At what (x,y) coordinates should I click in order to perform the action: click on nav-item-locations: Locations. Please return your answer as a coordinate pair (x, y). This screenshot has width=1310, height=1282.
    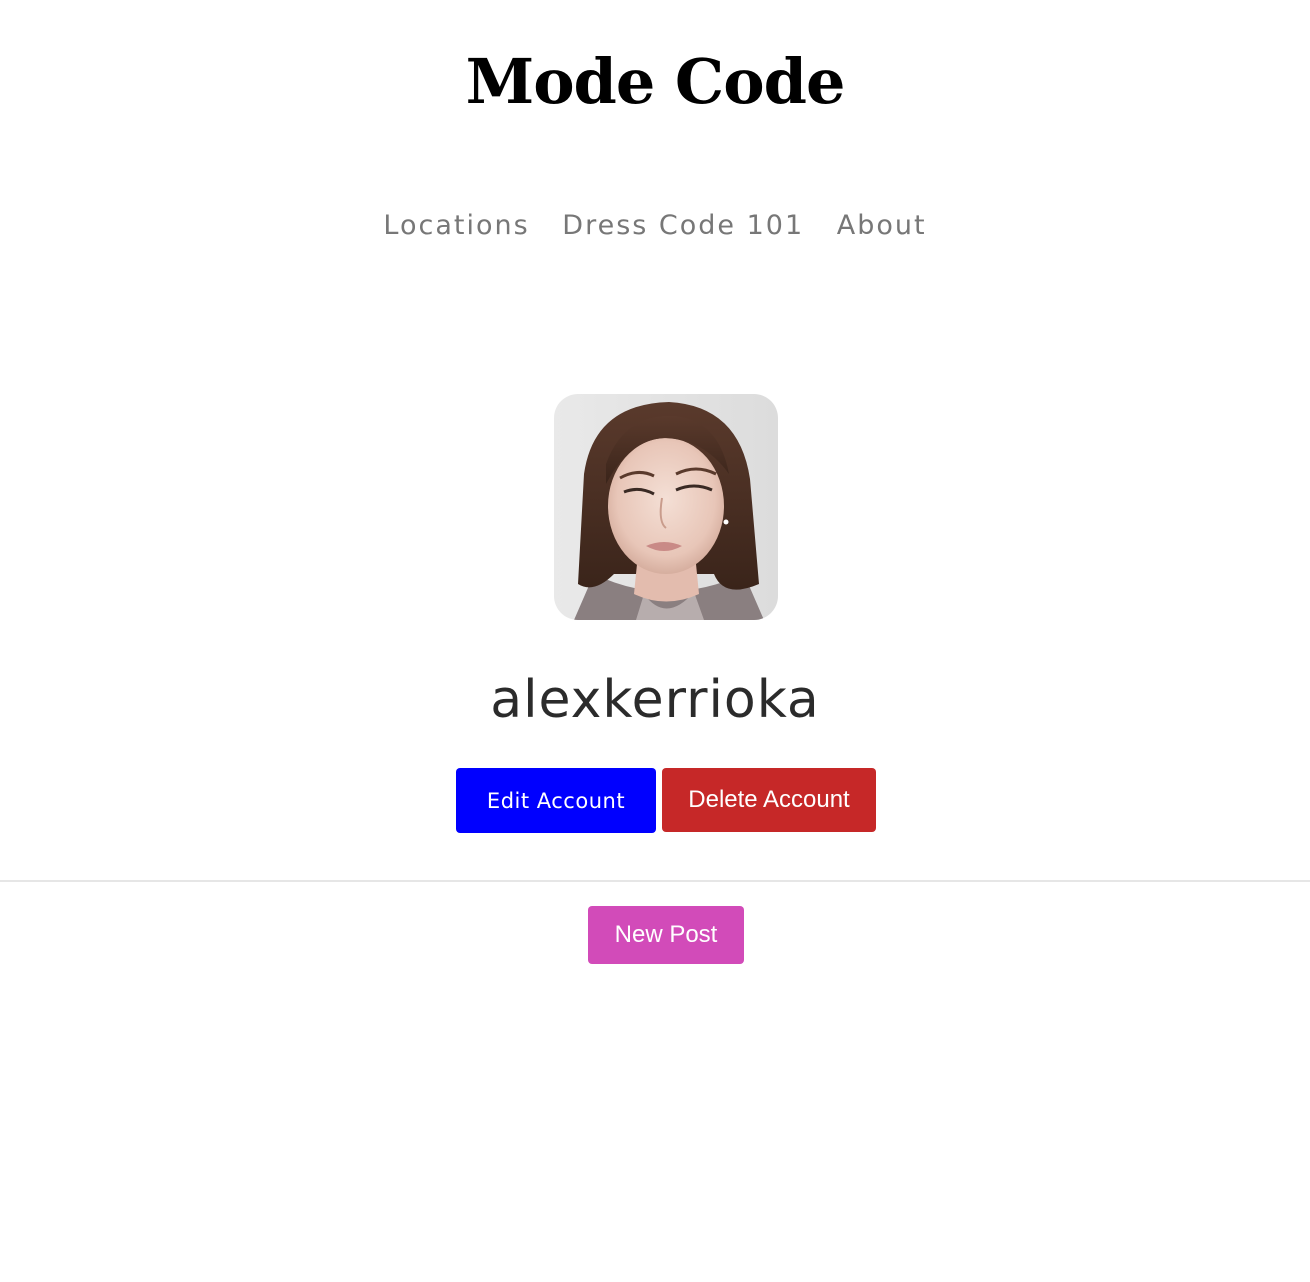
    Looking at the image, I should click on (456, 226).